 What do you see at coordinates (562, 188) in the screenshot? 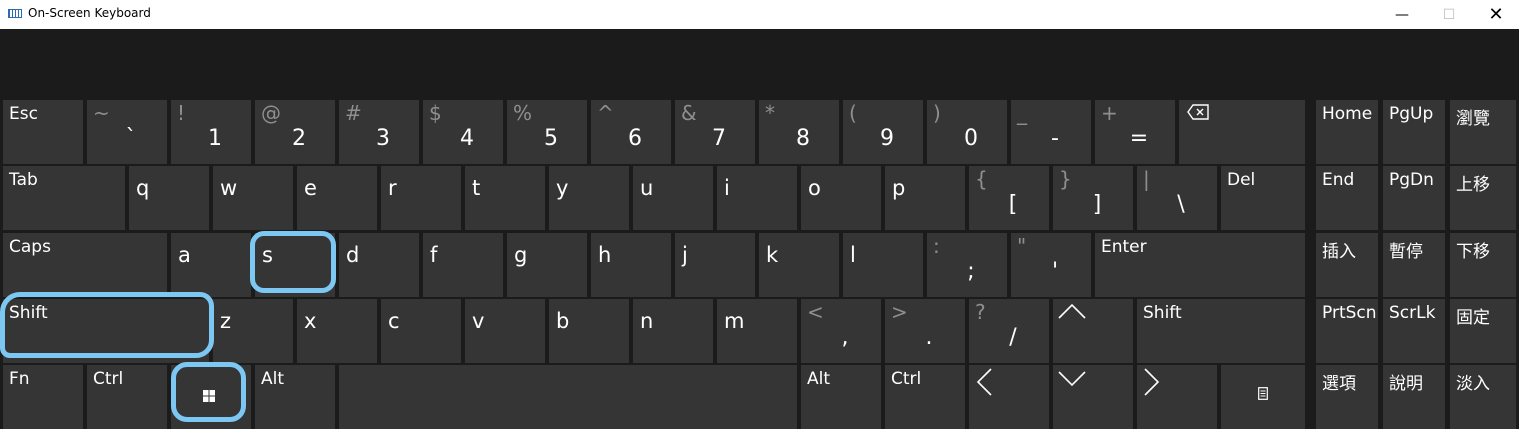
I see `key-label: y` at bounding box center [562, 188].